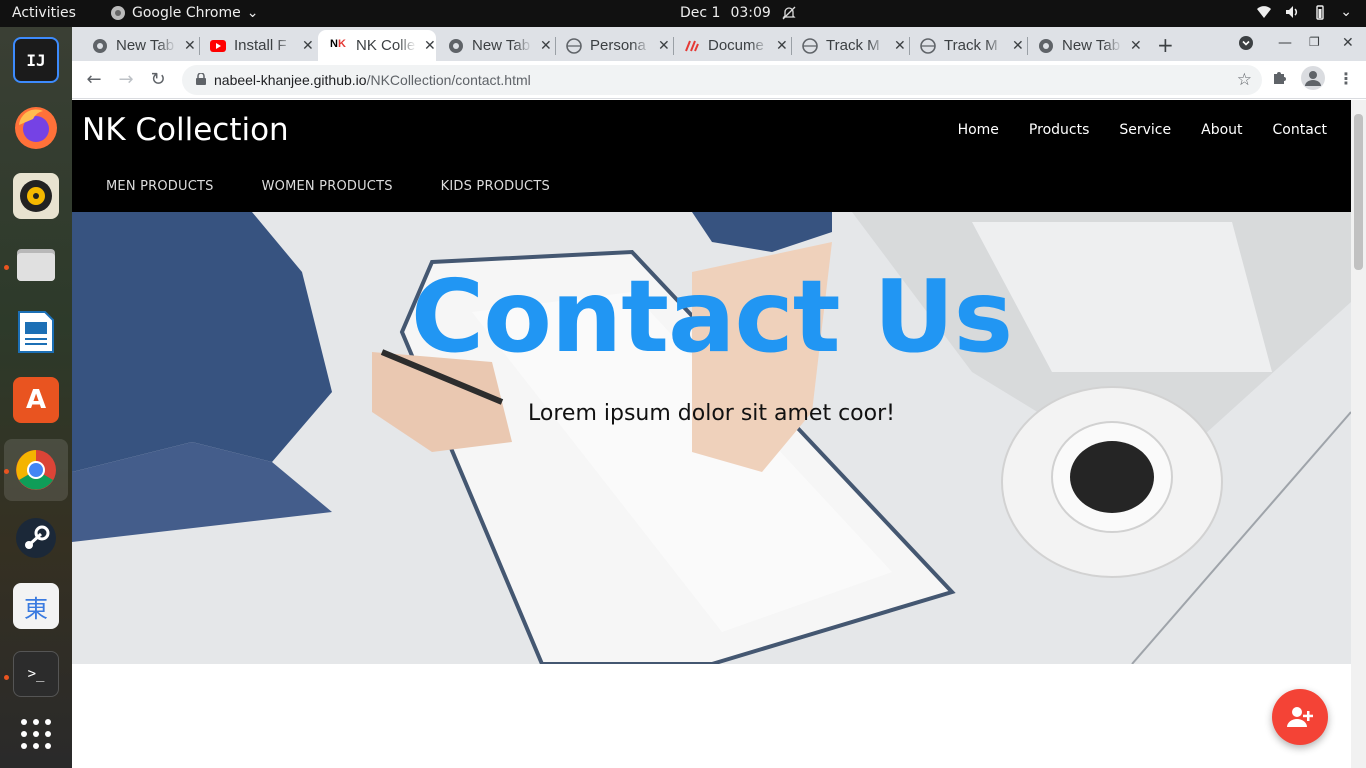 Image resolution: width=1366 pixels, height=768 pixels. Describe the element at coordinates (1246, 45) in the screenshot. I see `tab-search-icon` at that location.